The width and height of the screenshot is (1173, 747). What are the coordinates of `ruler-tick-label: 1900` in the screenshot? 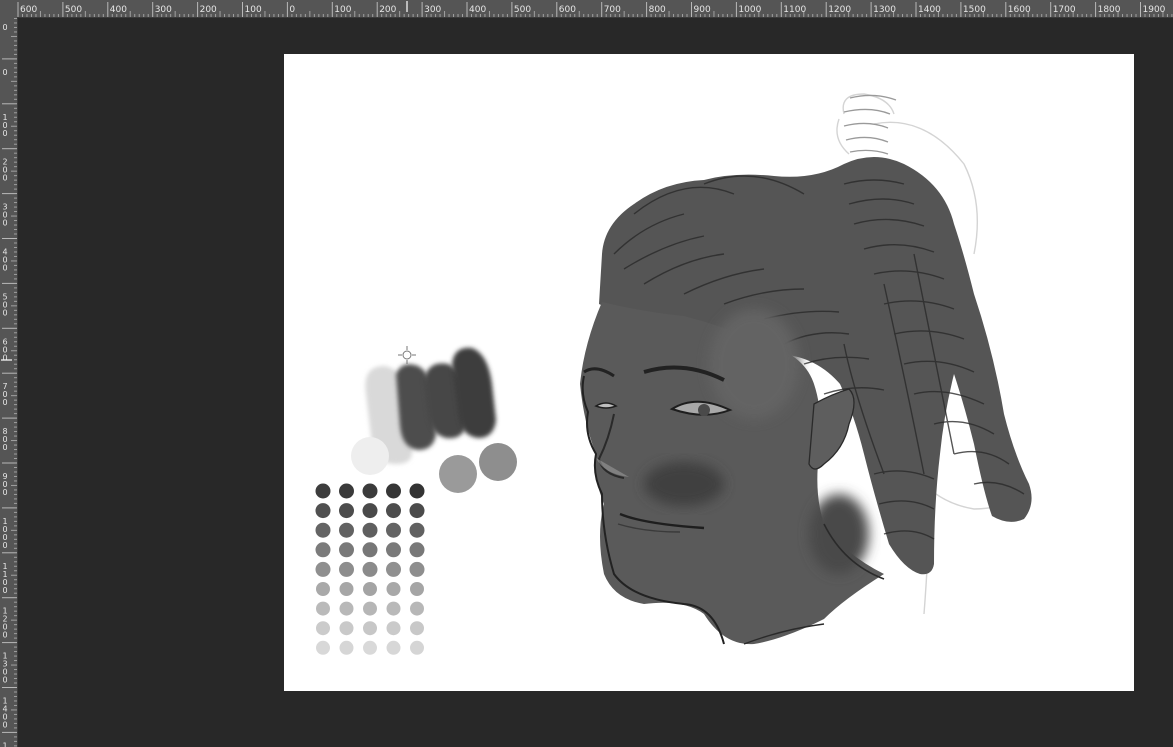 It's located at (1154, 10).